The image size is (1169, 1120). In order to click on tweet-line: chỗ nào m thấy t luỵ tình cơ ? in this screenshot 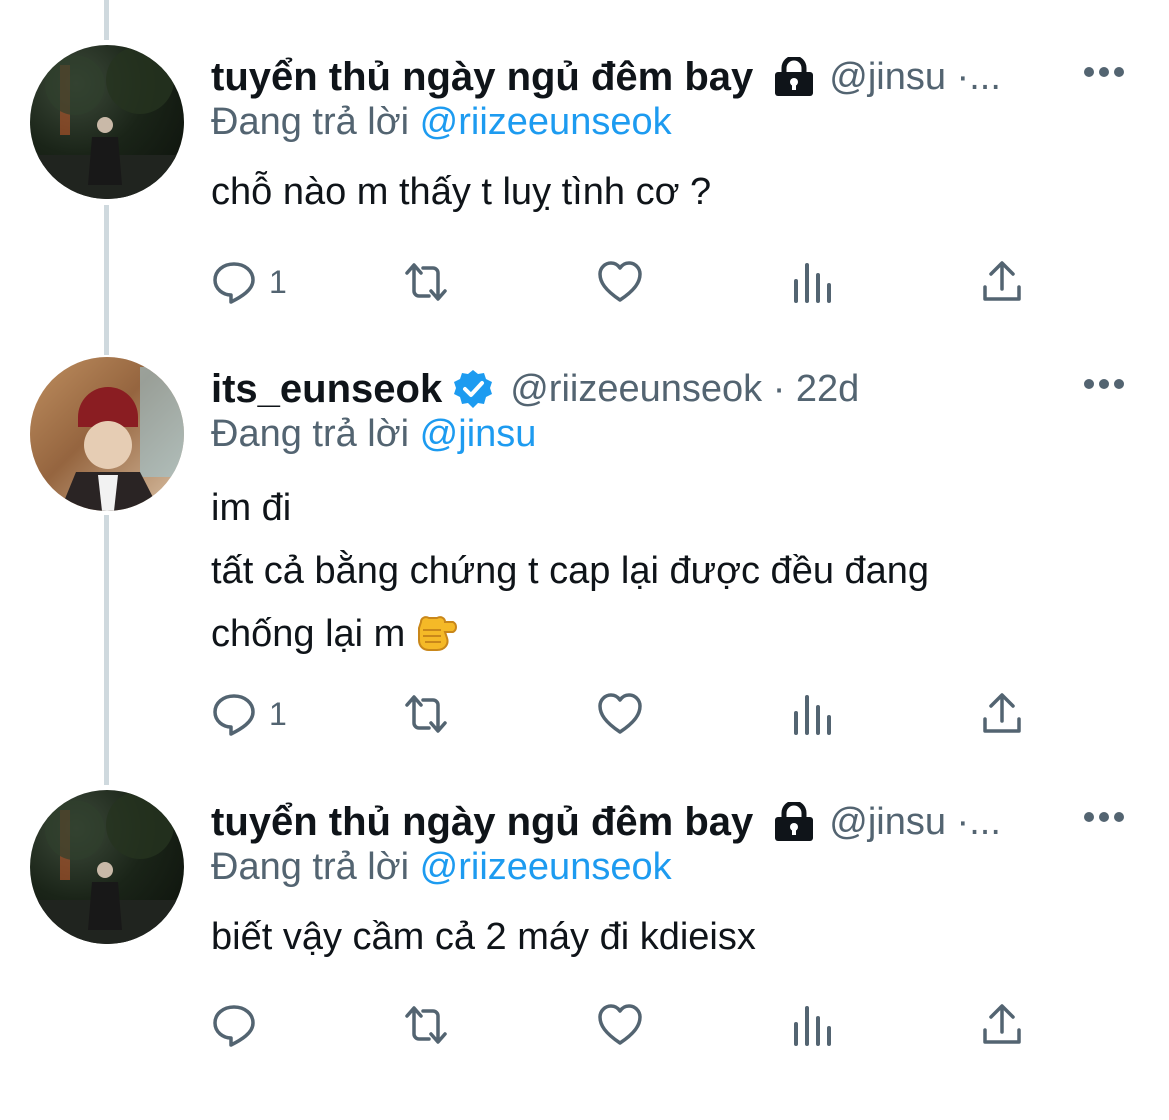, I will do `click(461, 192)`.